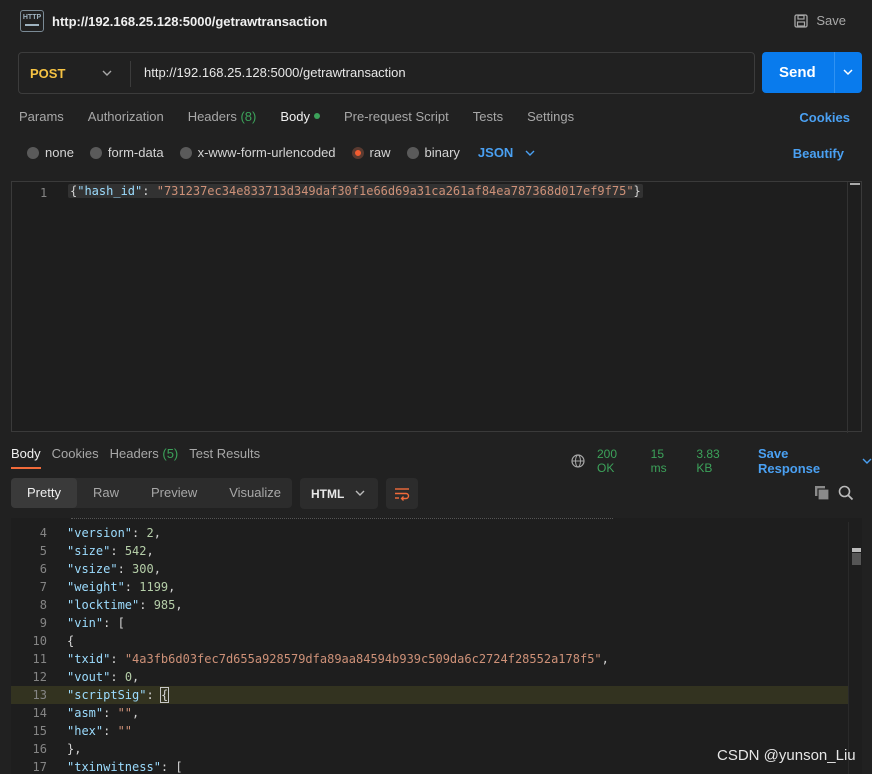  What do you see at coordinates (100, 533) in the screenshot?
I see `json-key: "version"` at bounding box center [100, 533].